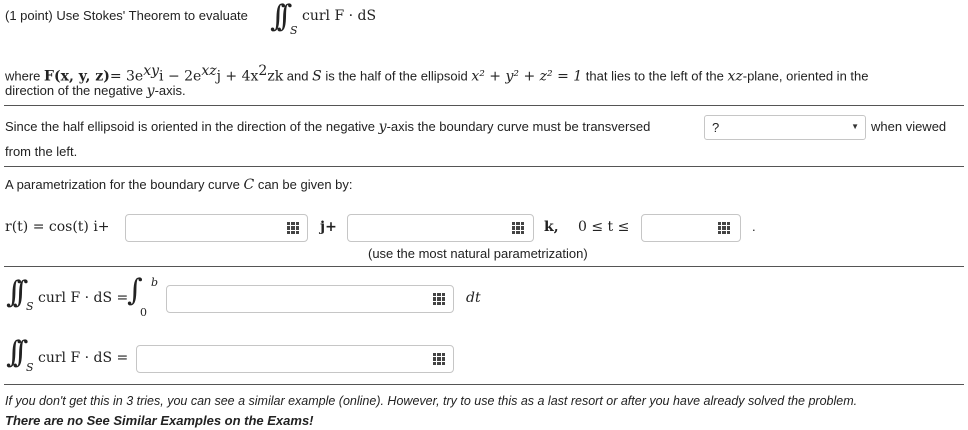 This screenshot has height=430, width=968. What do you see at coordinates (275, 76) in the screenshot?
I see `field-k: zk` at bounding box center [275, 76].